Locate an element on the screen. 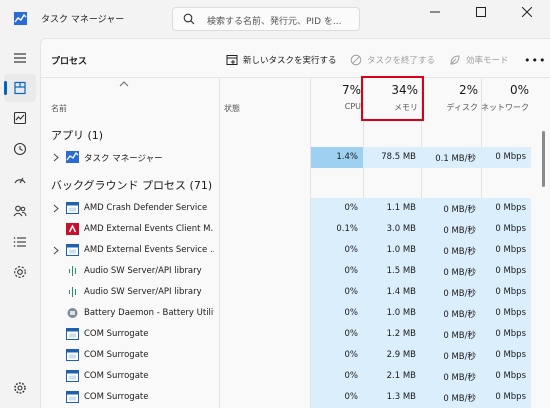 The width and height of the screenshot is (550, 408). nav-item-users is located at coordinates (20, 211).